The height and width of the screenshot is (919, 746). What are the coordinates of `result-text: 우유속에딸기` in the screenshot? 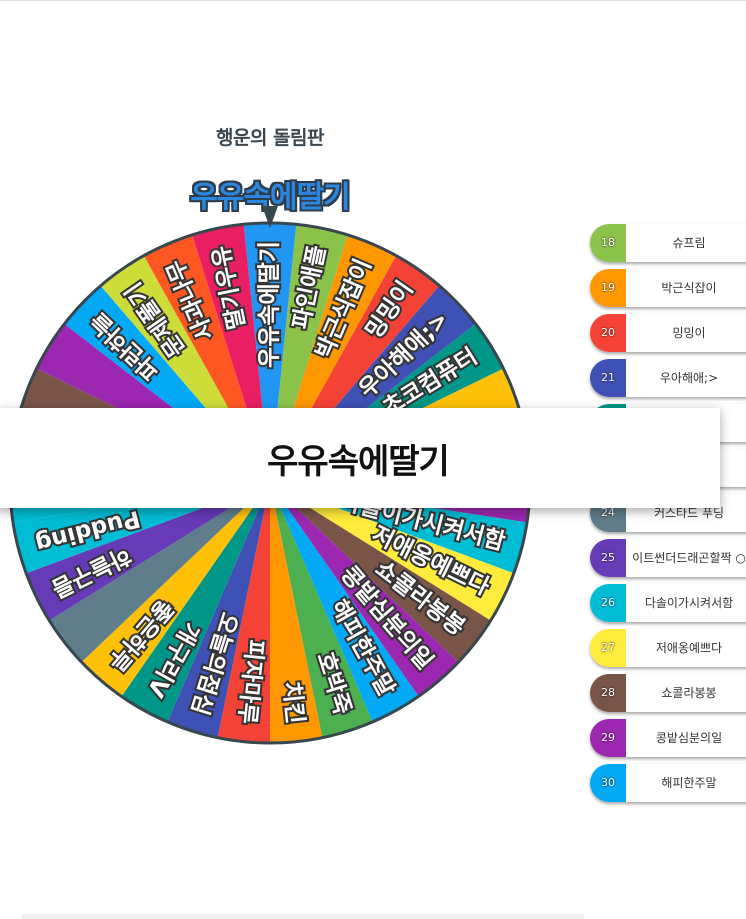 It's located at (358, 461).